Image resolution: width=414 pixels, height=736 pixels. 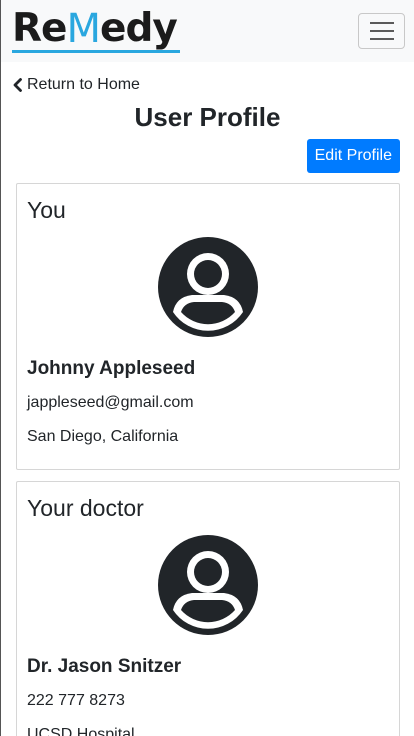 I want to click on logo-m: M, so click(x=83, y=28).